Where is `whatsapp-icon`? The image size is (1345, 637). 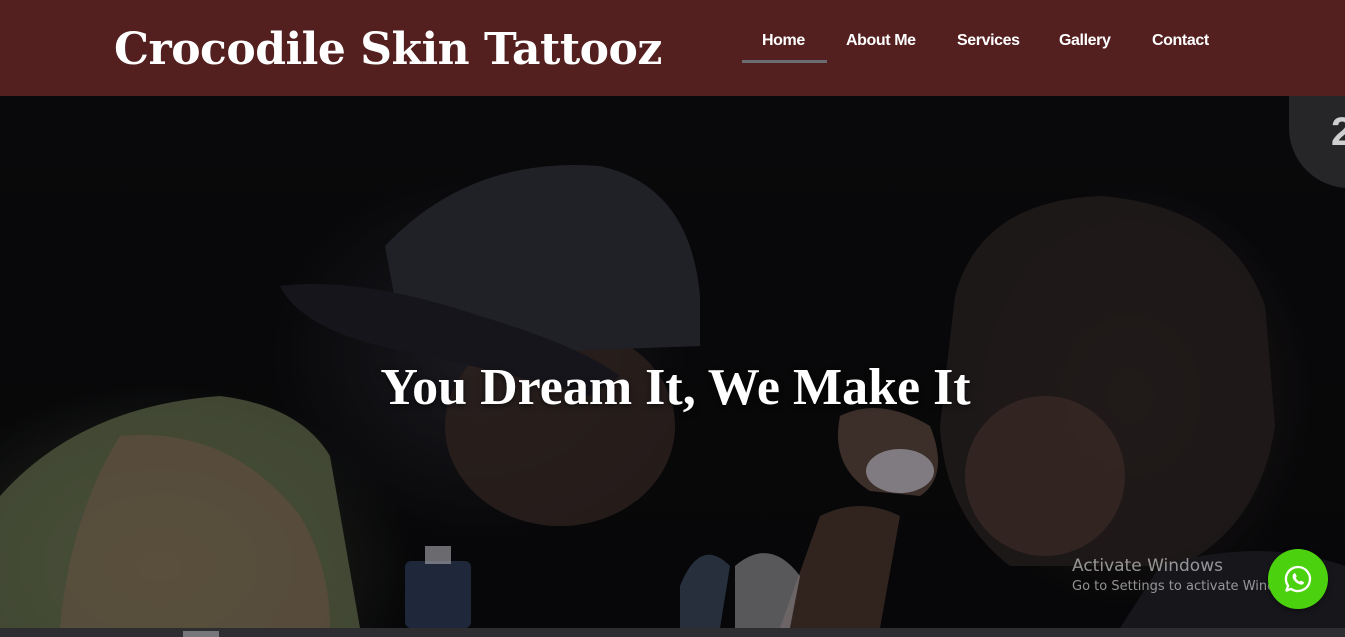 whatsapp-icon is located at coordinates (1298, 579).